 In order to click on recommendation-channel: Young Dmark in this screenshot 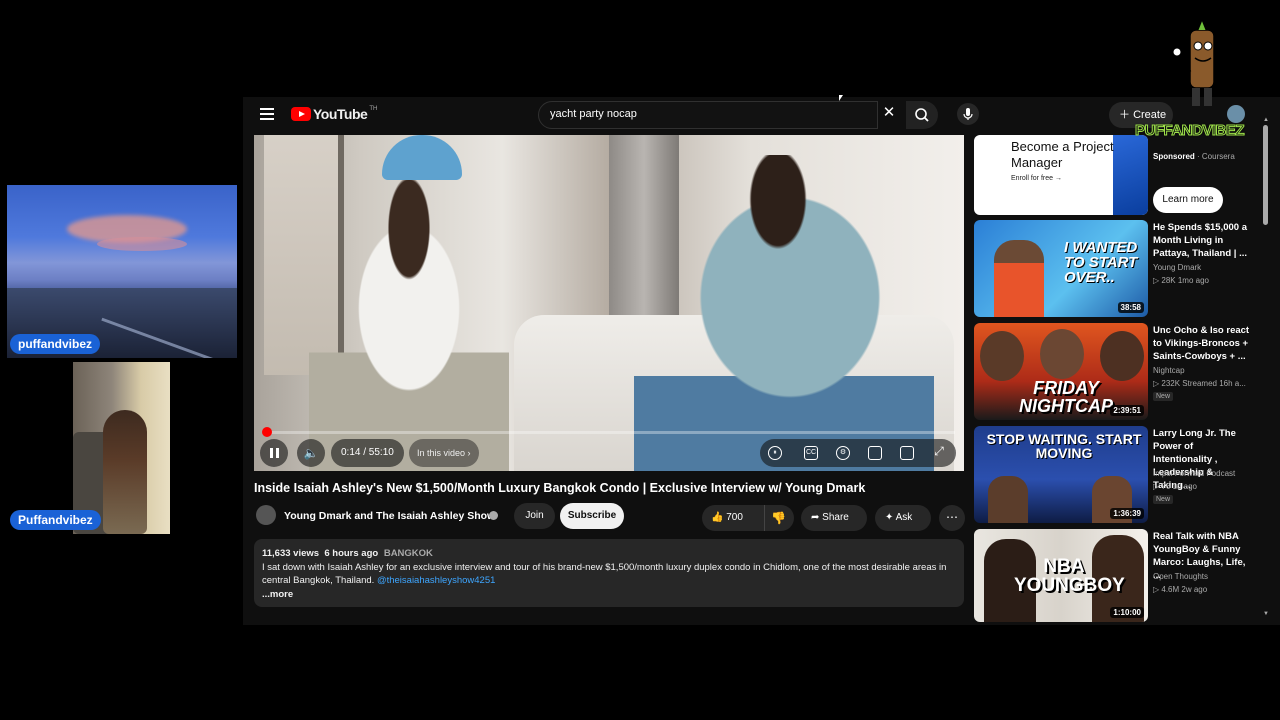, I will do `click(1177, 267)`.